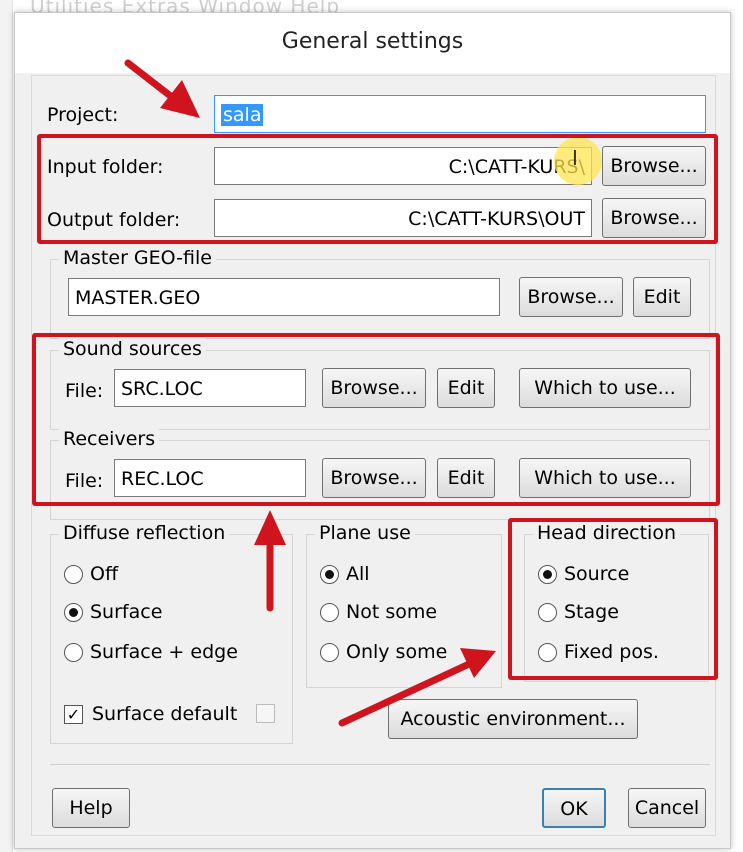 The image size is (743, 852). I want to click on arrow-head-project-icon, so click(180, 99).